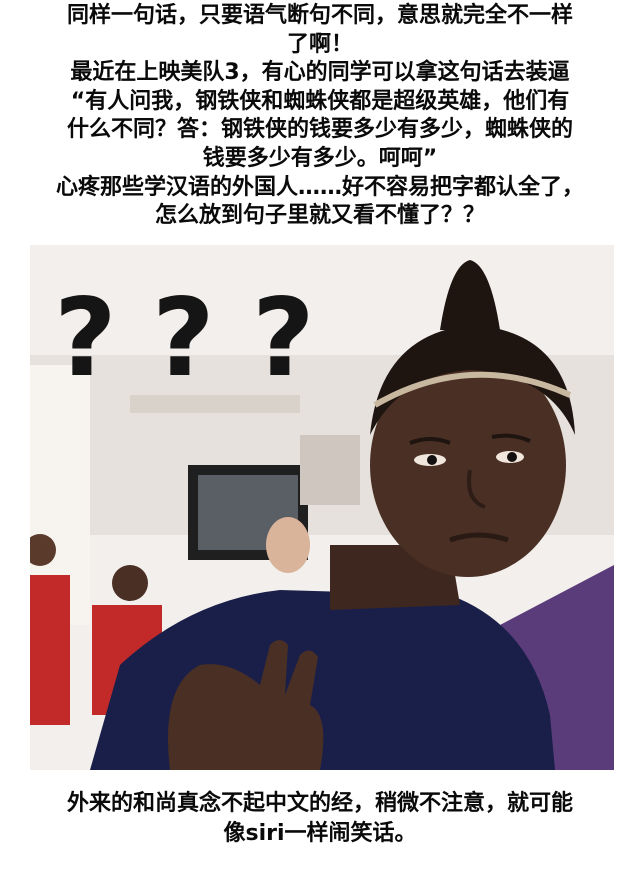 This screenshot has width=640, height=869. Describe the element at coordinates (320, 158) in the screenshot. I see `top-caption-line: 钱要多少有多少。呵呵”` at that location.